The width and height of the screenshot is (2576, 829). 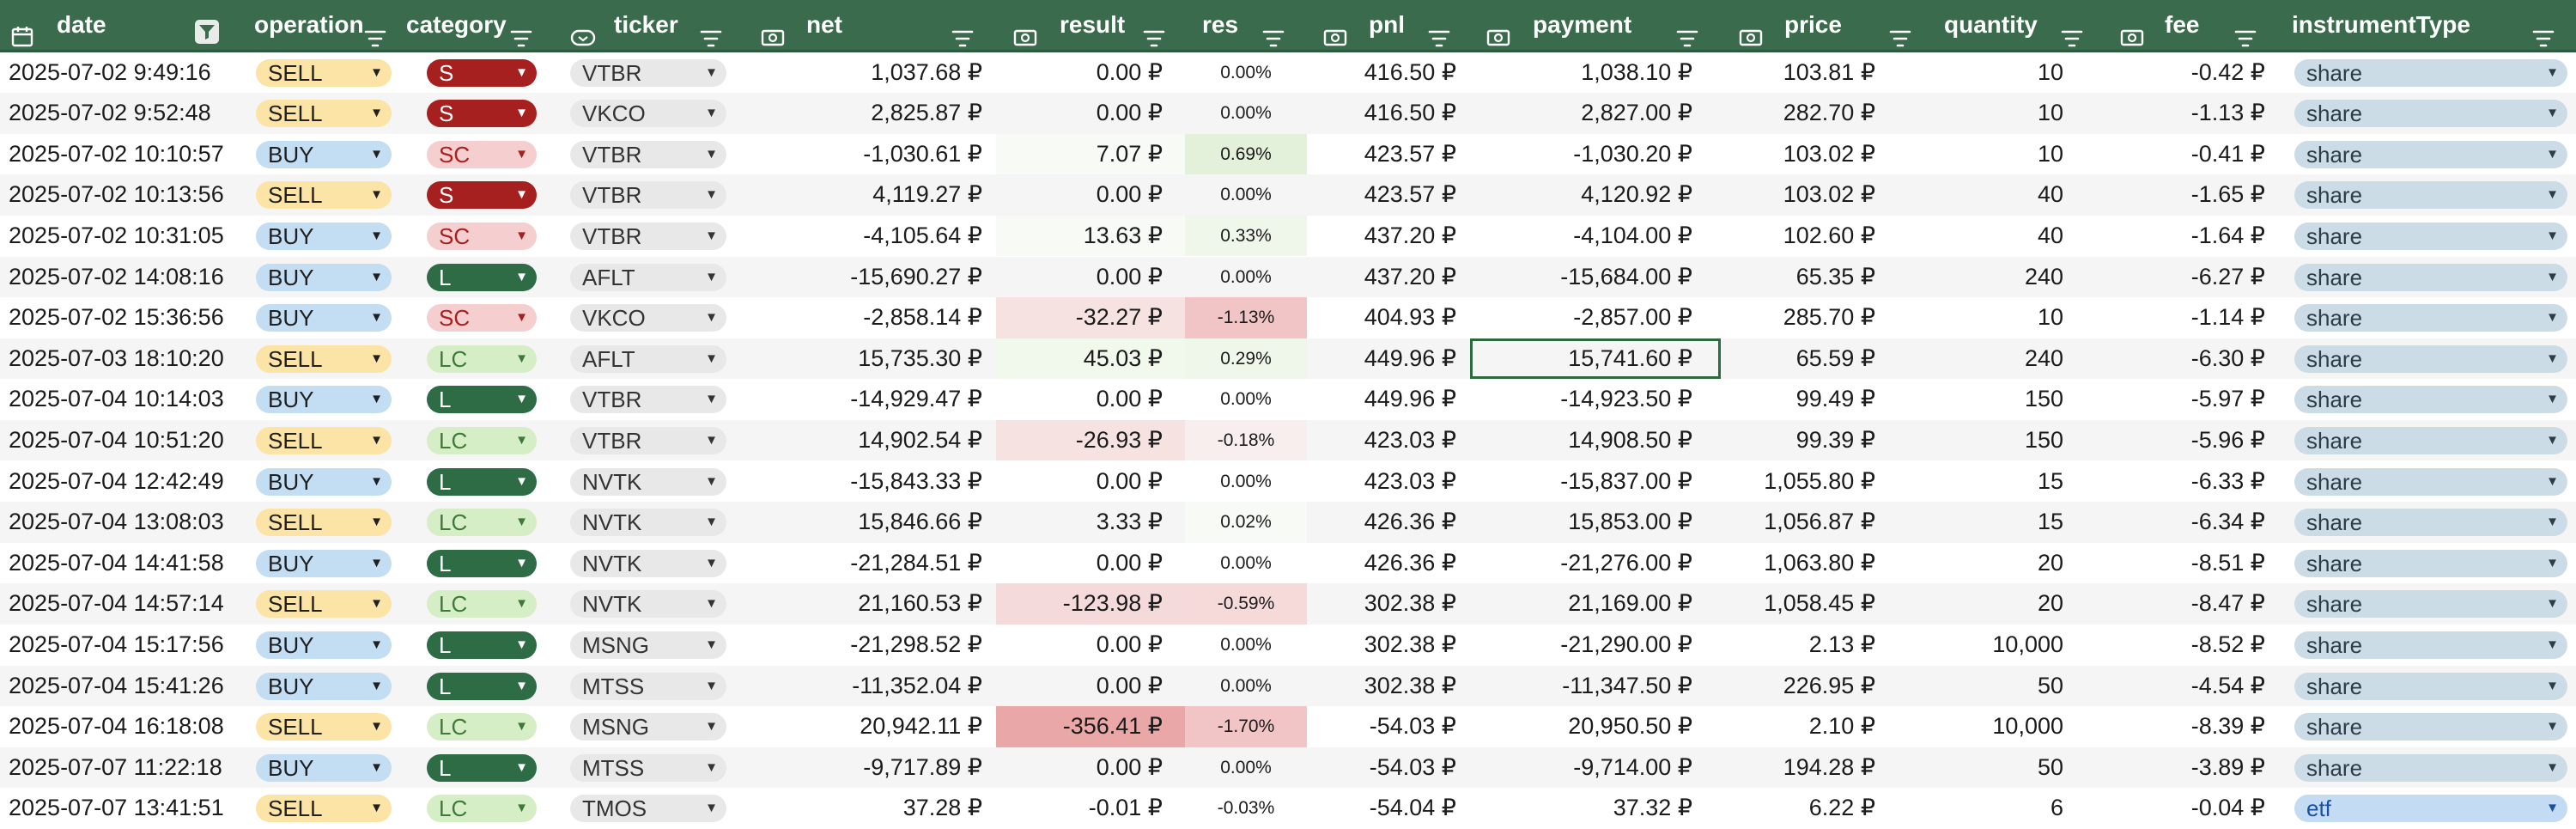 What do you see at coordinates (1806, 195) in the screenshot?
I see `cell-price: 103.02 ₽` at bounding box center [1806, 195].